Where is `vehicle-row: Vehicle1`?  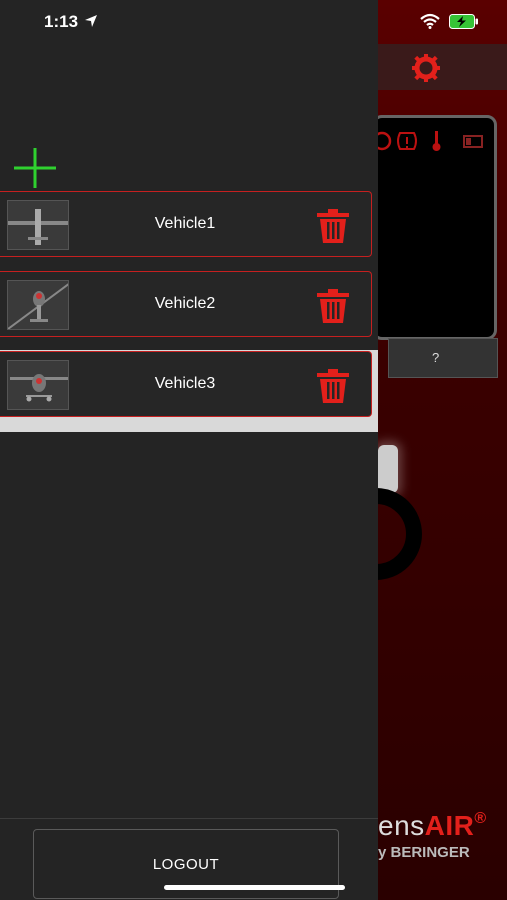
vehicle-row: Vehicle1 is located at coordinates (186, 224).